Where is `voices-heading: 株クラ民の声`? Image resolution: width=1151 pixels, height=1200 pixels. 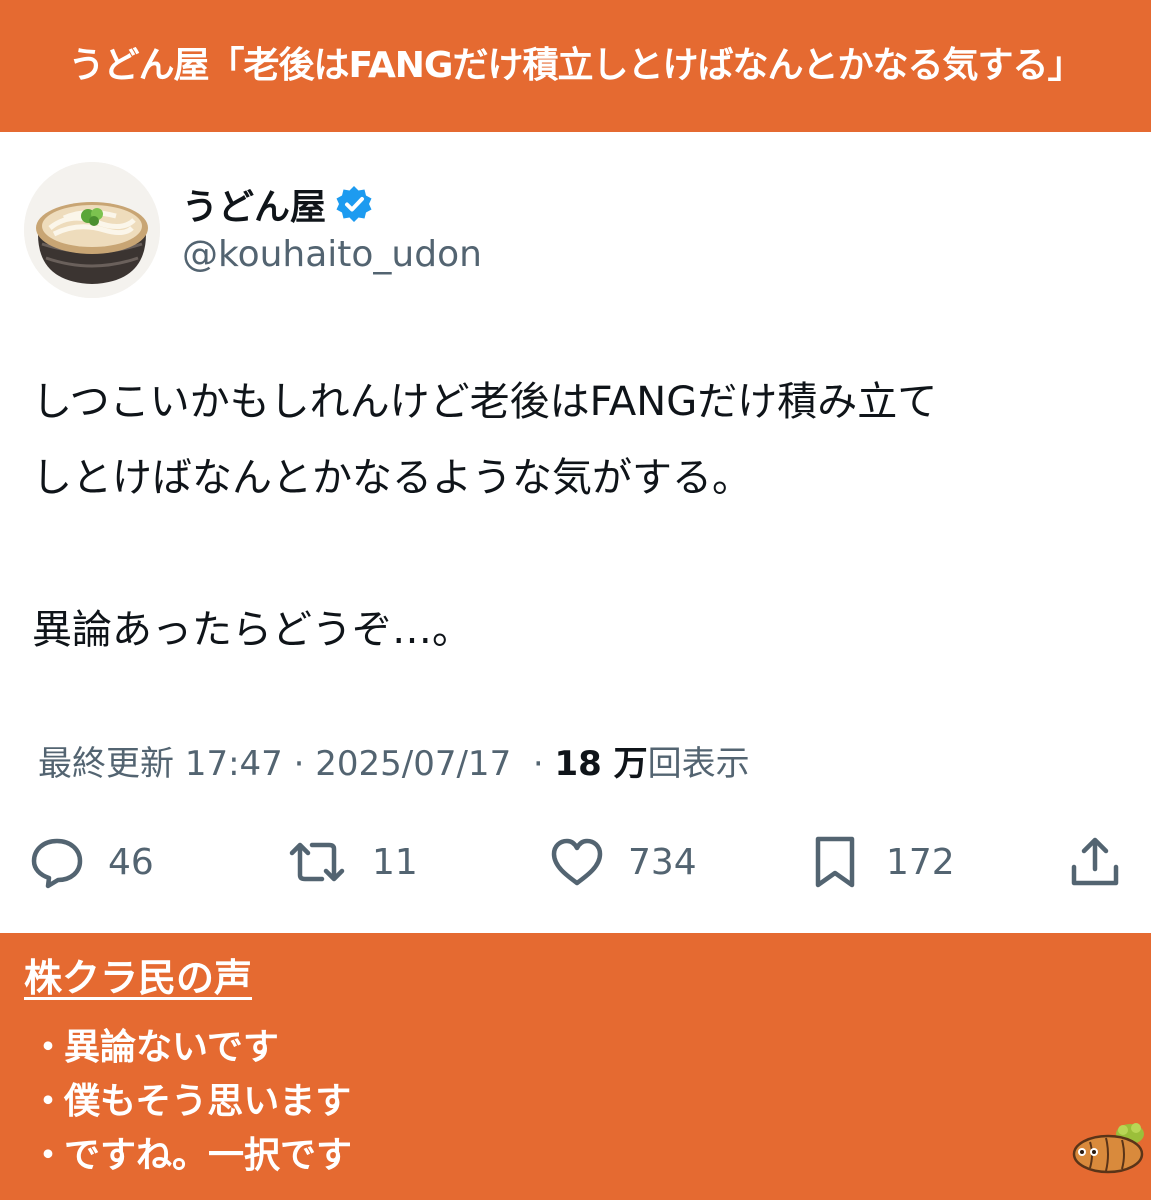
voices-heading: 株クラ民の声 is located at coordinates (138, 978).